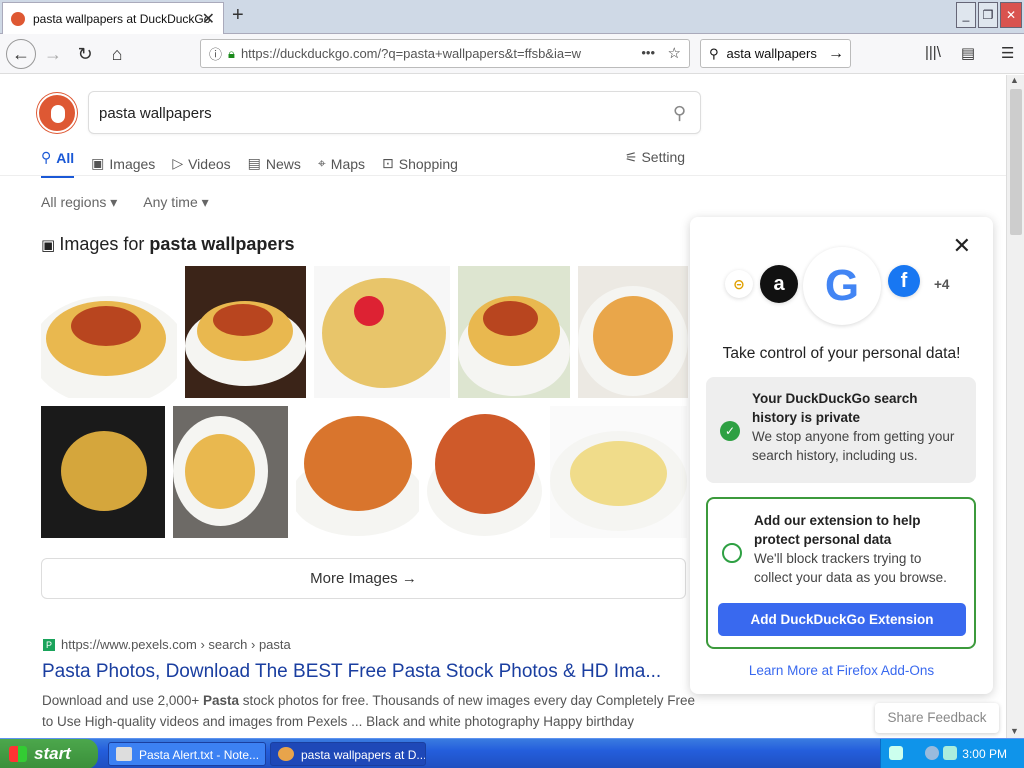 The height and width of the screenshot is (768, 1024). I want to click on browser-search-field: ⚲ asta wallpapers →, so click(775, 53).